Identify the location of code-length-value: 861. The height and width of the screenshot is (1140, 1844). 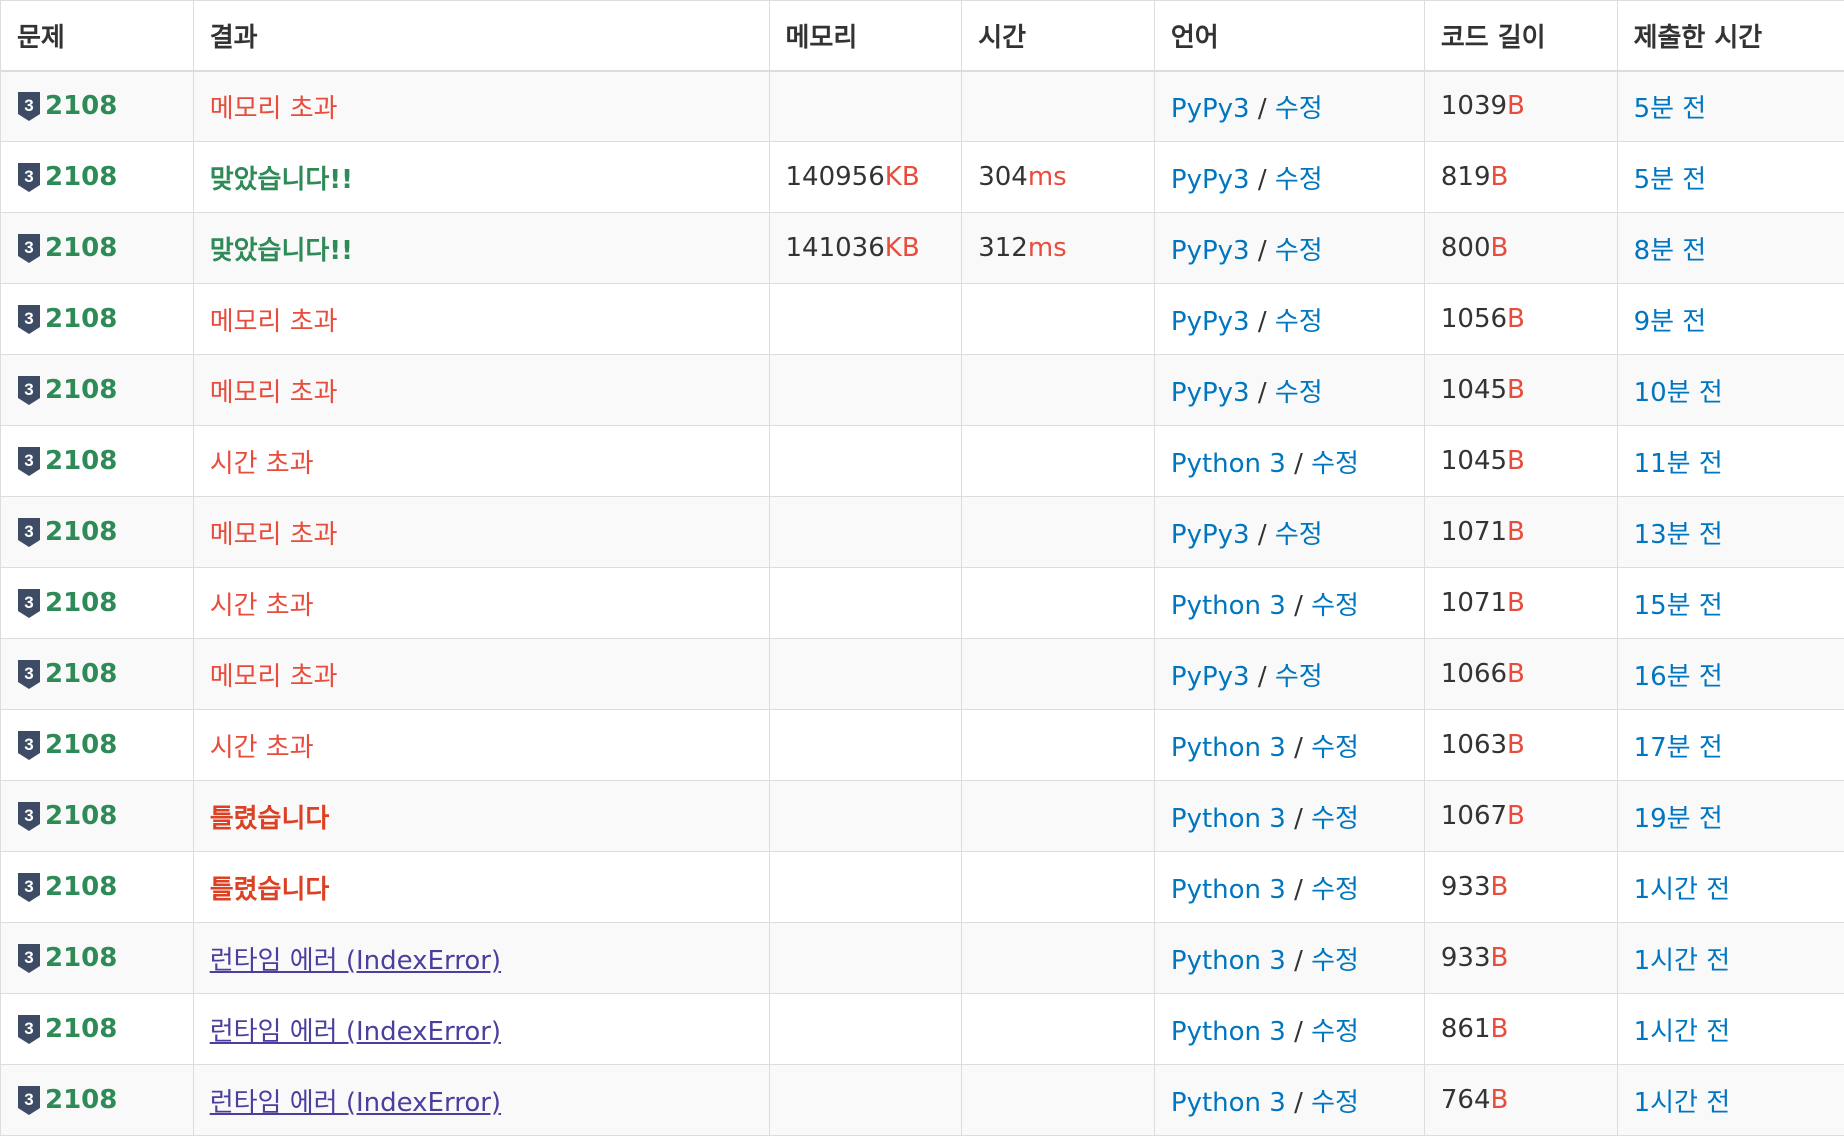
(1465, 1029).